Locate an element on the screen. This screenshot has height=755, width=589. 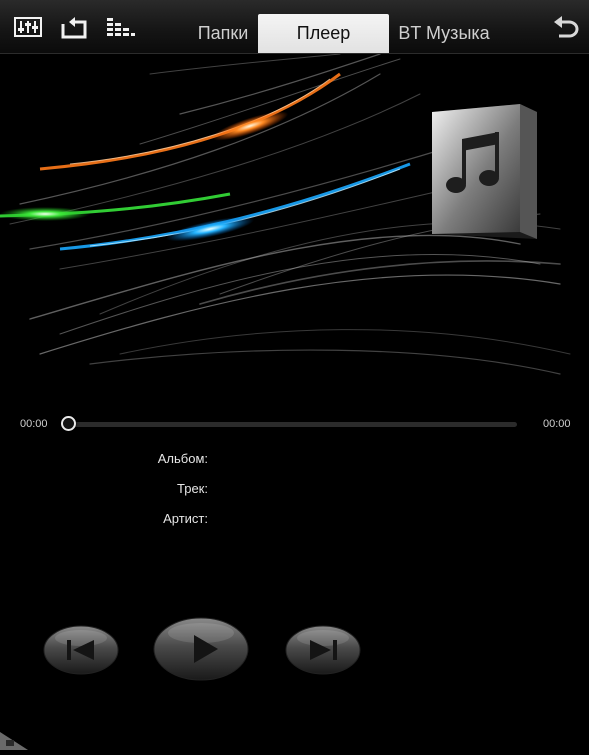
tab-player: Плеер is located at coordinates (323, 33).